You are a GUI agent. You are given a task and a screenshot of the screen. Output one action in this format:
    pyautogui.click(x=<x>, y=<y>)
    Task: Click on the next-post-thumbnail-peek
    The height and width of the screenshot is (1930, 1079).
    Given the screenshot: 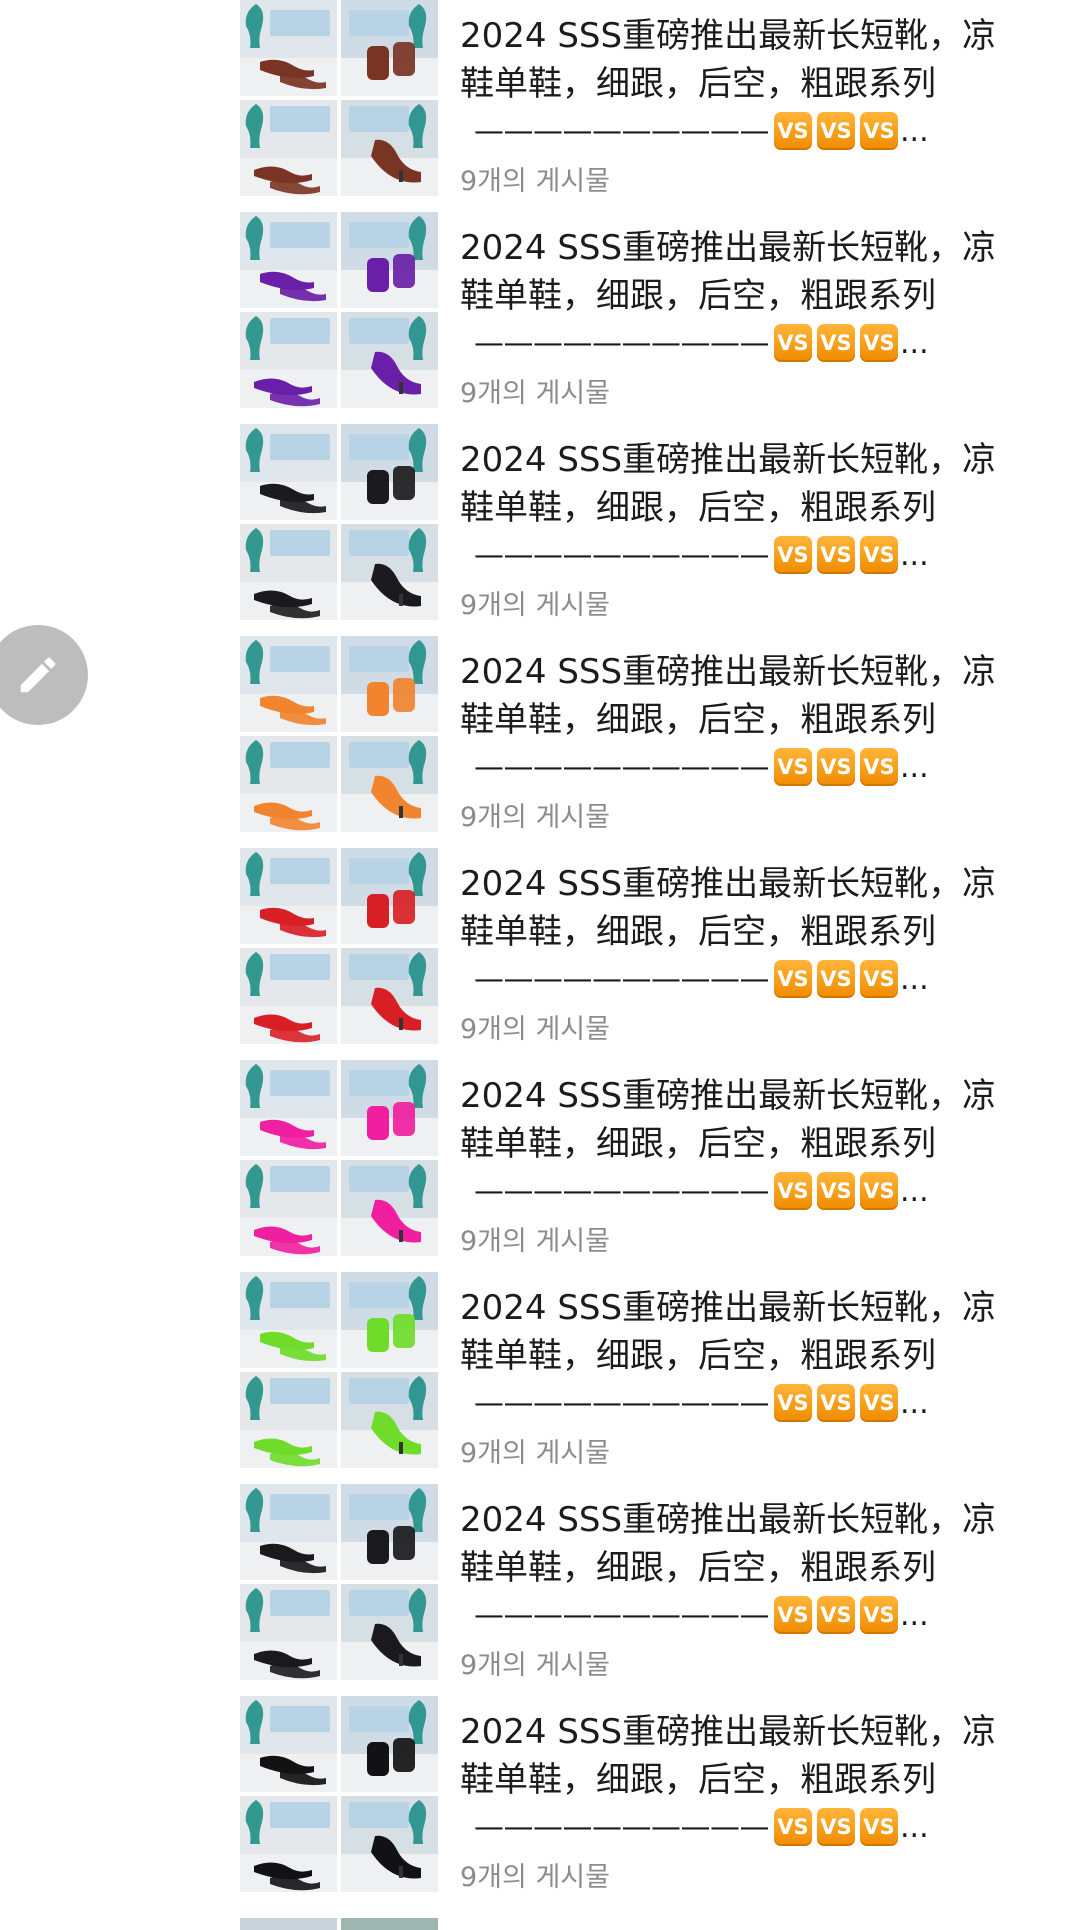 What is the action you would take?
    pyautogui.click(x=340, y=1924)
    